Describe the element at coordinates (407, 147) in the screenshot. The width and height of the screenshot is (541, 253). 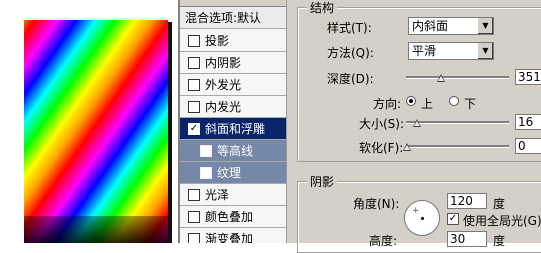
I see `soften-slider-thumb` at that location.